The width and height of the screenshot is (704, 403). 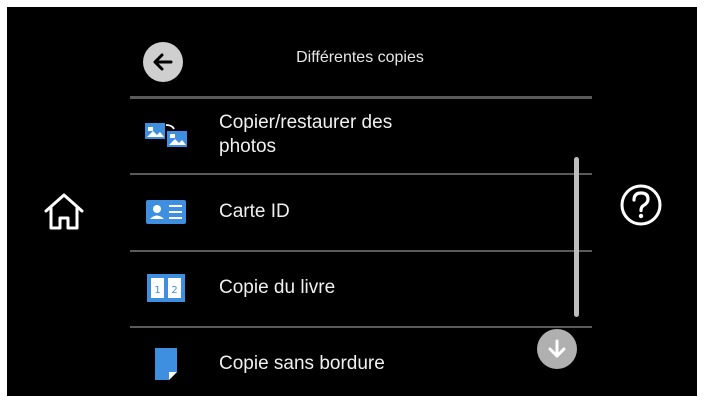 I want to click on home-icon, so click(x=64, y=211).